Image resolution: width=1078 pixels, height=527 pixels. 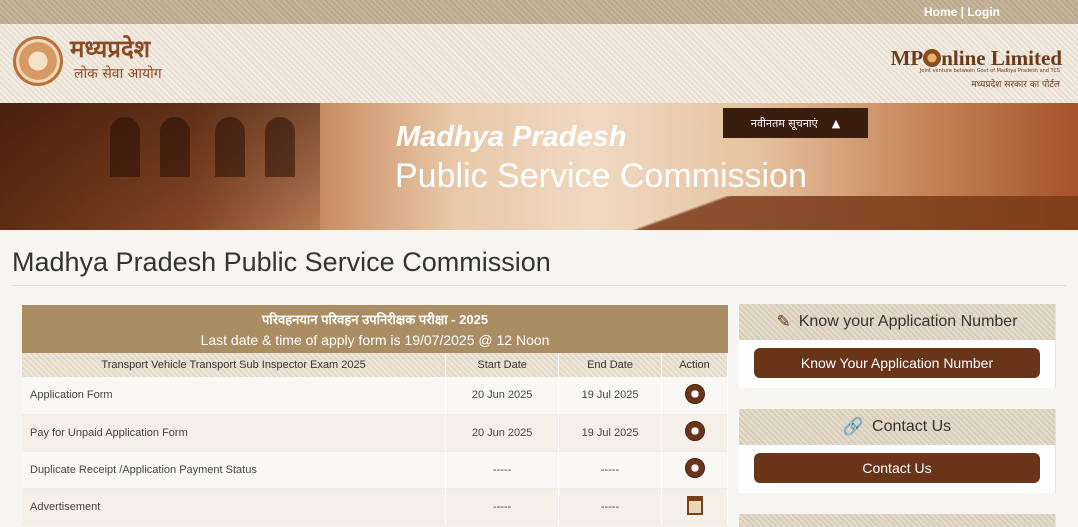 What do you see at coordinates (912, 426) in the screenshot?
I see `contact-title: Contact Us` at bounding box center [912, 426].